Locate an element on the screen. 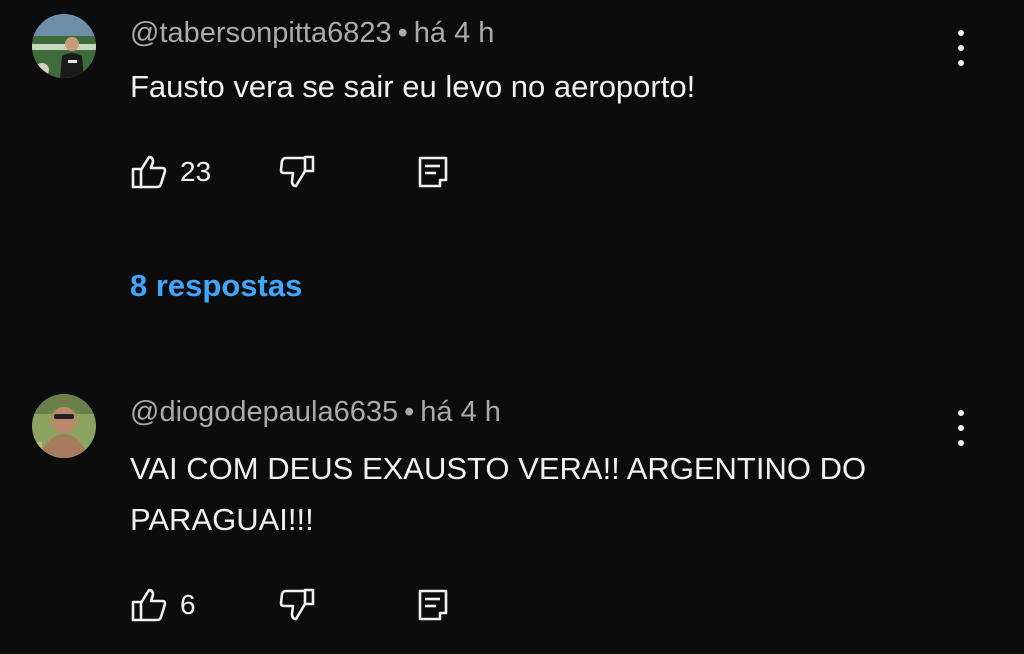 The height and width of the screenshot is (654, 1024). like-button: 23 is located at coordinates (170, 172).